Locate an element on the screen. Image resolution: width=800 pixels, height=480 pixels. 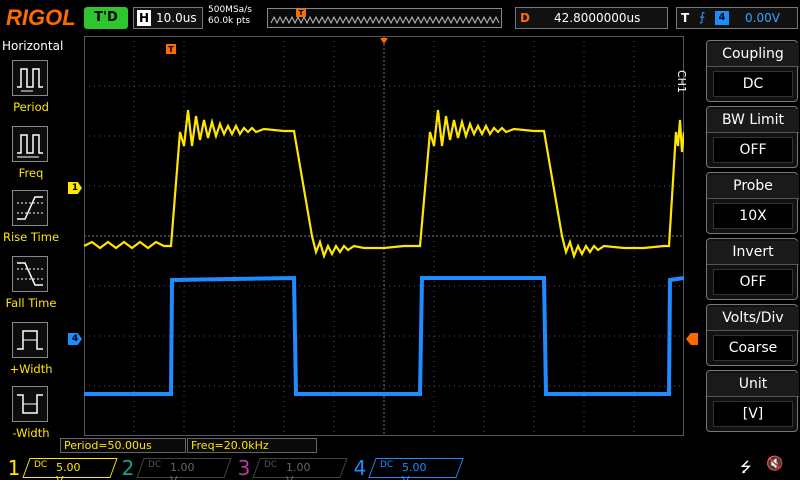
frequency-icon is located at coordinates (30, 144).